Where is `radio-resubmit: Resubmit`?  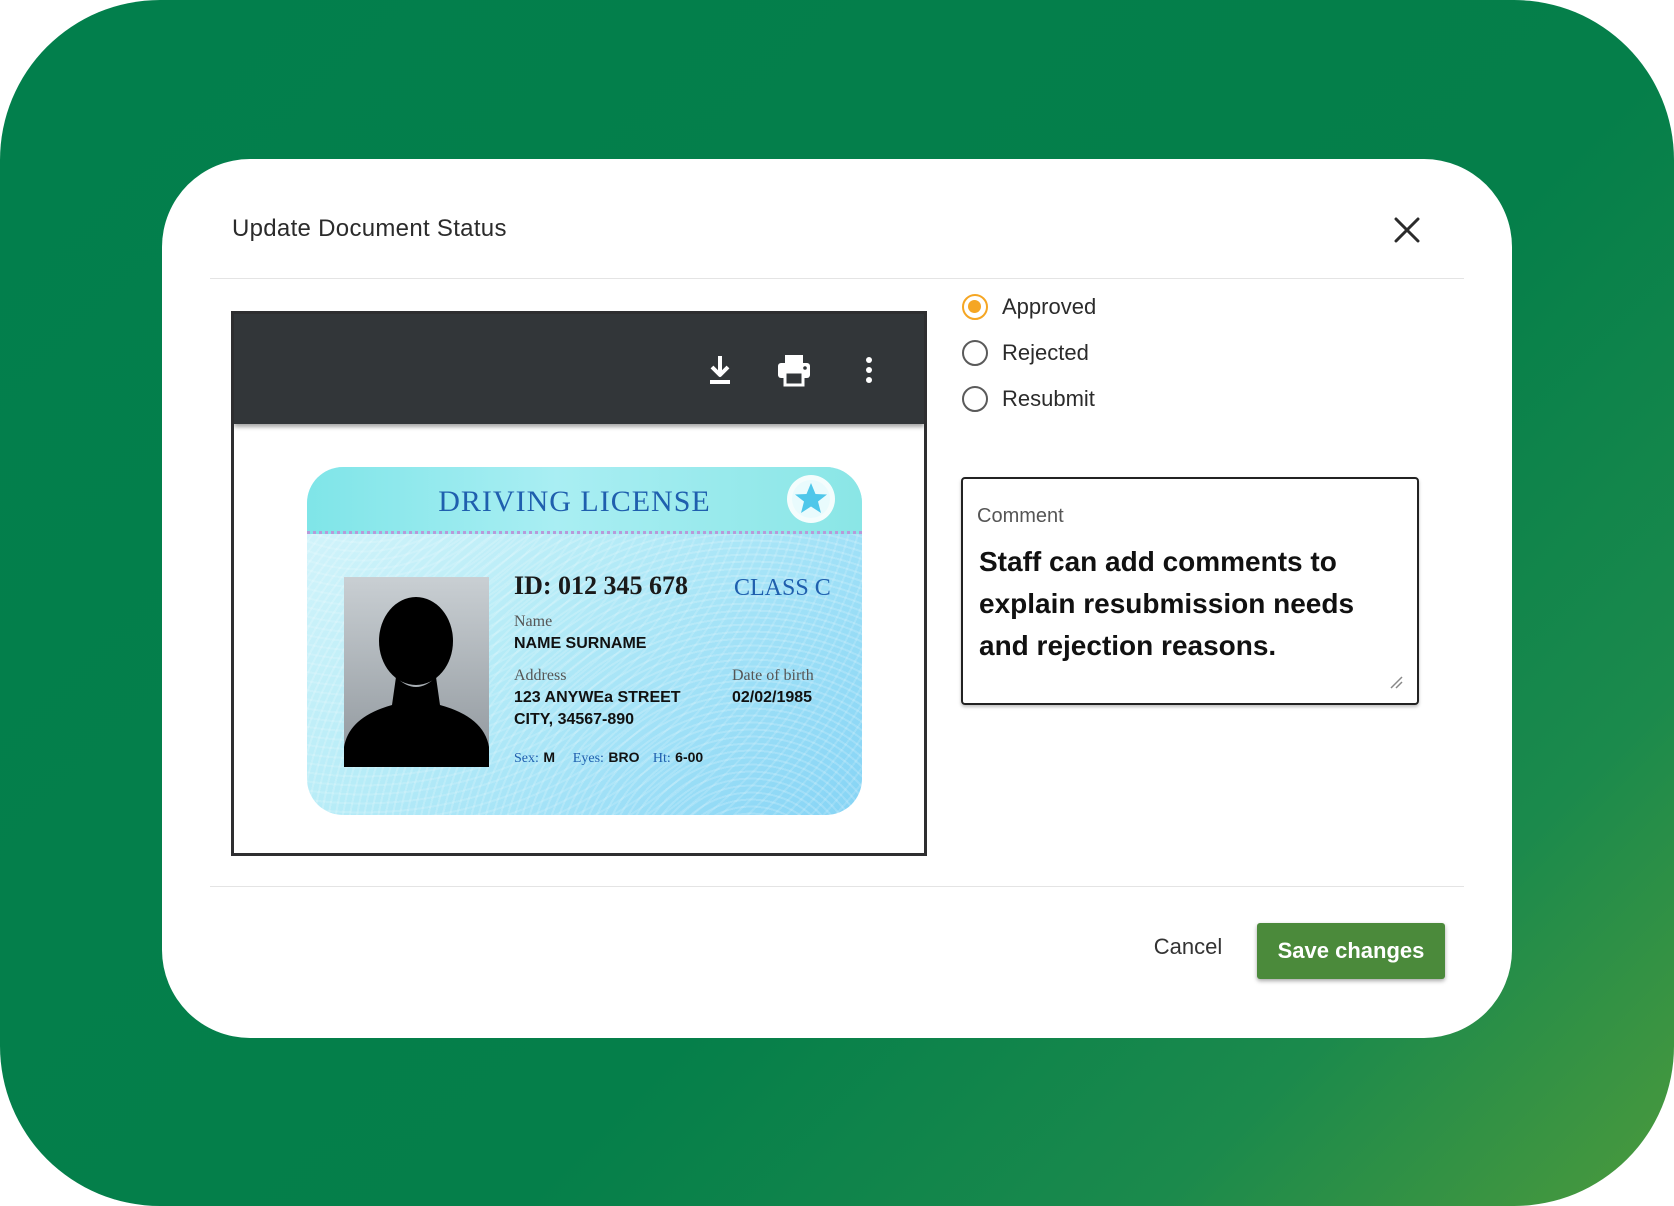 radio-resubmit: Resubmit is located at coordinates (1028, 399).